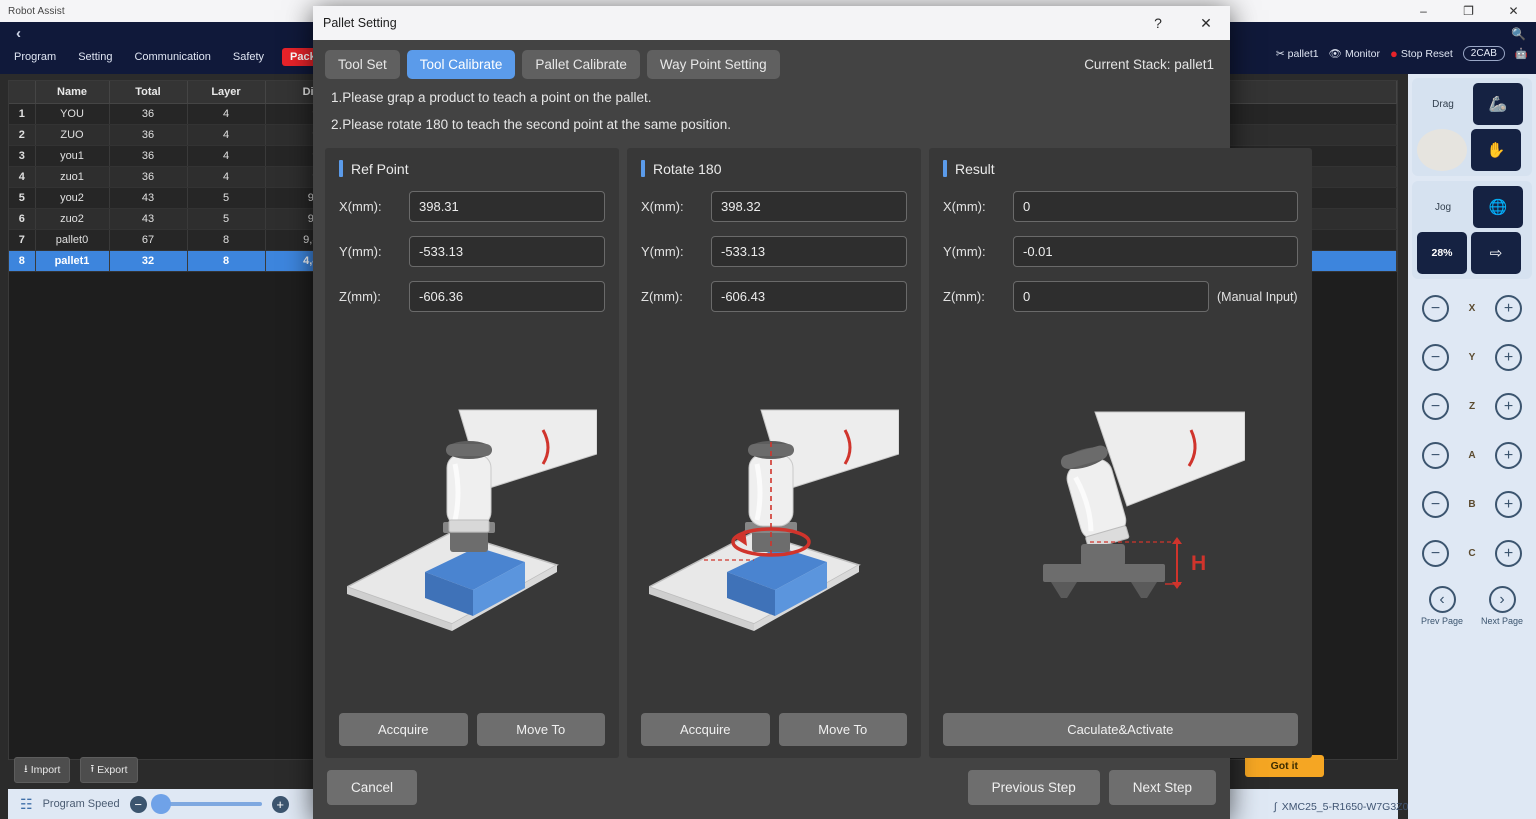 This screenshot has height=819, width=1536. Describe the element at coordinates (1155, 206) in the screenshot. I see `input-res-x` at that location.